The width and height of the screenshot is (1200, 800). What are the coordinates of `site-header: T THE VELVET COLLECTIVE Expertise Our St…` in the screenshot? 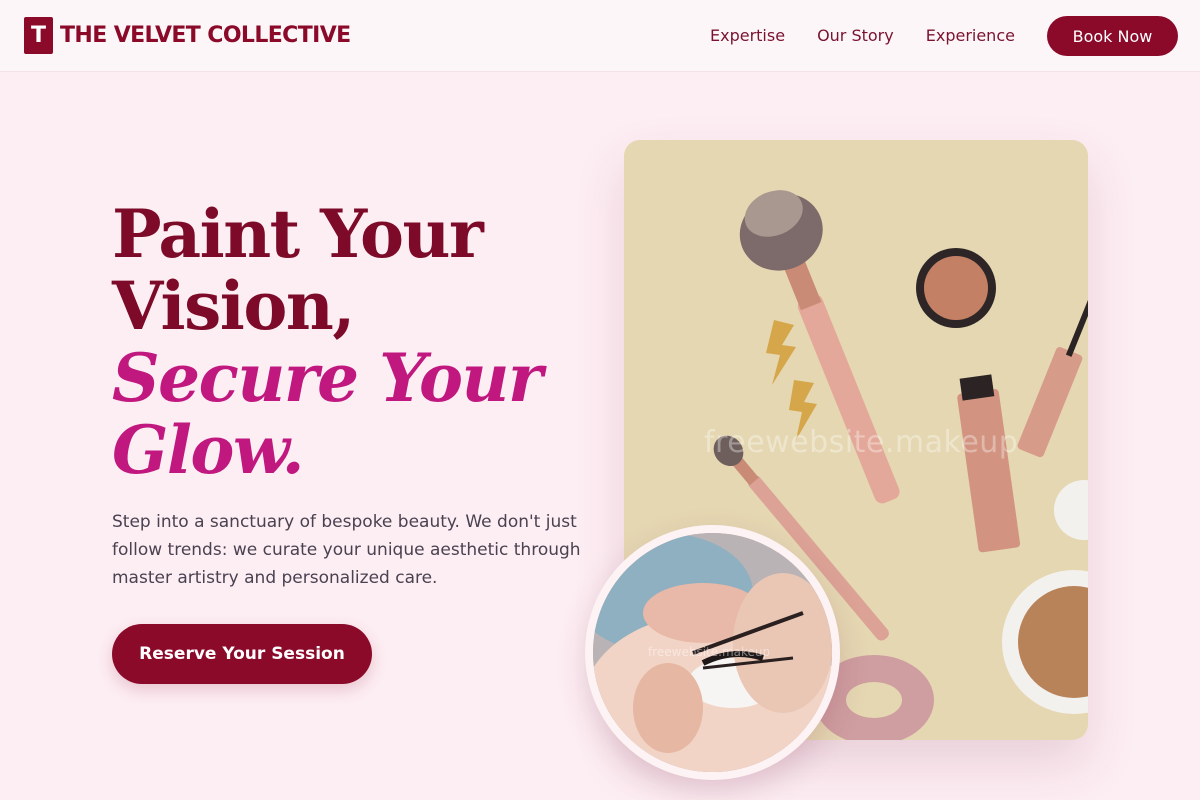 It's located at (600, 36).